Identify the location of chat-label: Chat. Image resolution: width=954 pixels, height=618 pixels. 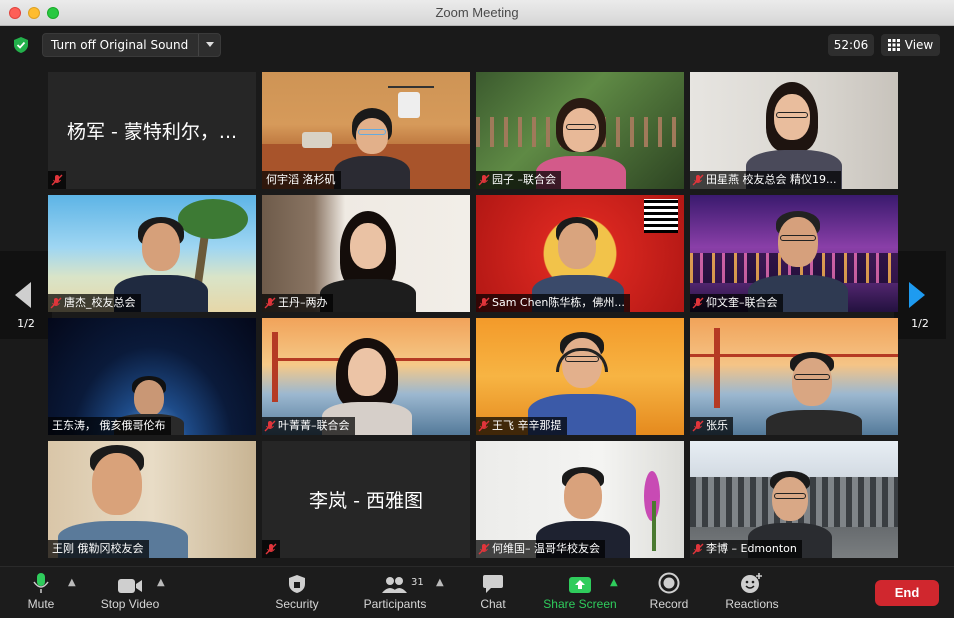
(493, 604).